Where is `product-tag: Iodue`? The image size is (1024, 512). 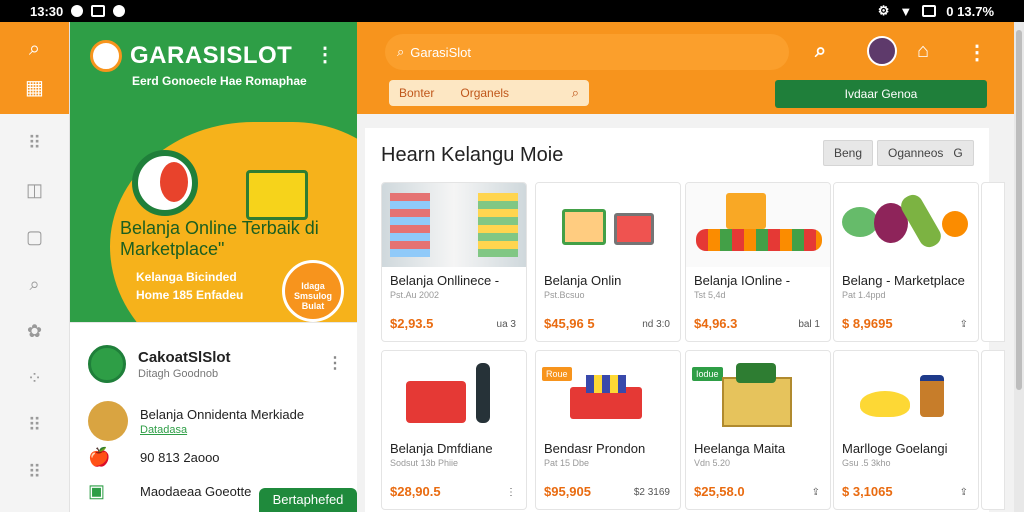
product-tag: Iodue is located at coordinates (707, 374).